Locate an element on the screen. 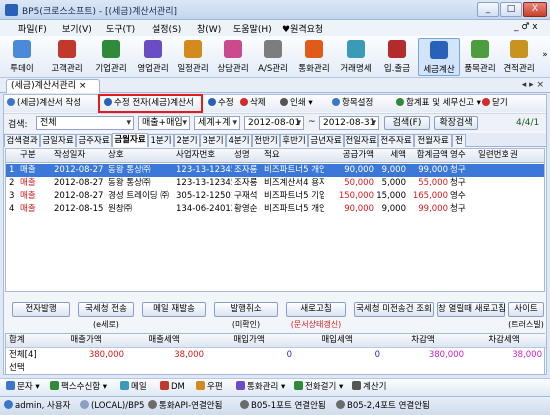  menu-help: 도움말(H) is located at coordinates (252, 28).